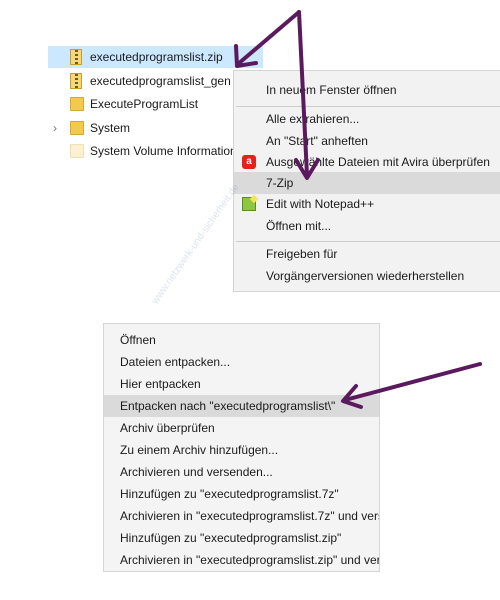 Image resolution: width=500 pixels, height=600 pixels. I want to click on arrow-to-extract, so click(412, 382).